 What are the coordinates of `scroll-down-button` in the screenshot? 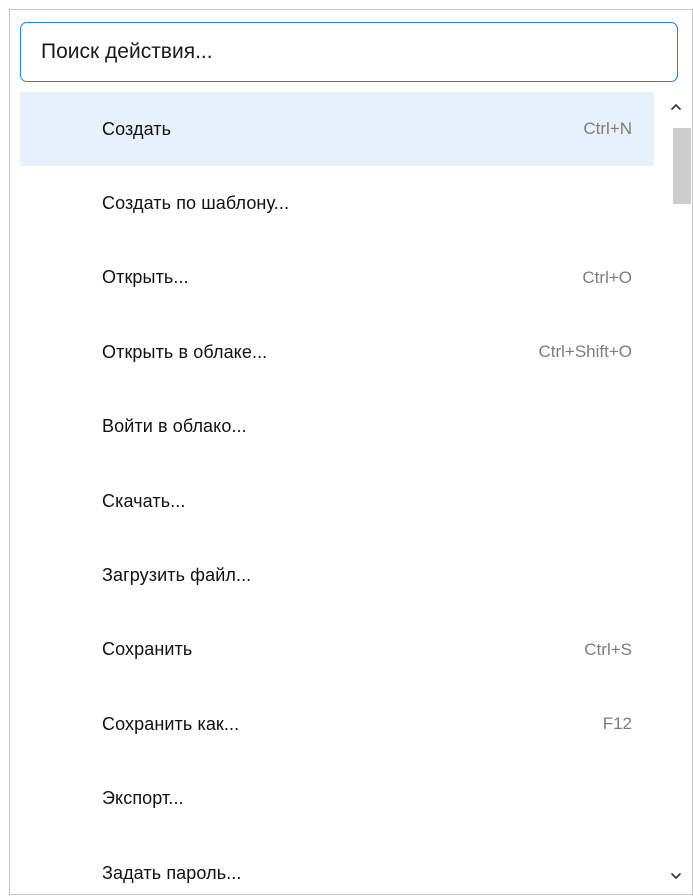 It's located at (676, 876).